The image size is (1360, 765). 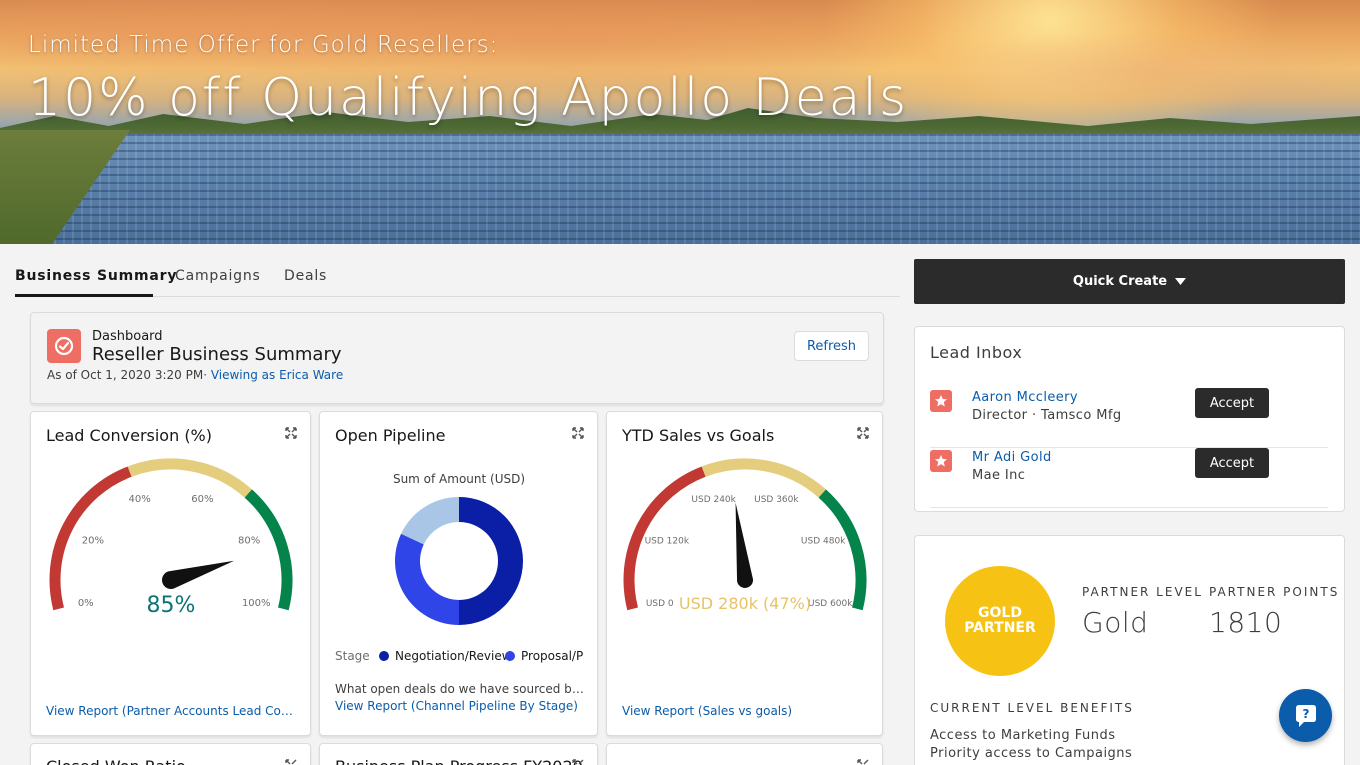 What do you see at coordinates (976, 352) in the screenshot?
I see `lead-inbox-title: Lead Inbox` at bounding box center [976, 352].